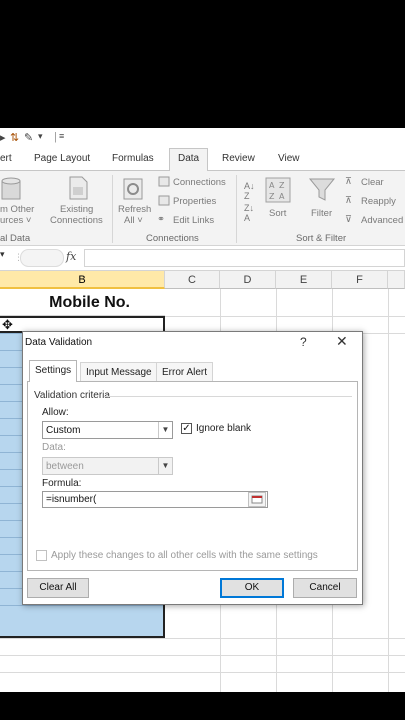 The width and height of the screenshot is (405, 720). Describe the element at coordinates (62, 483) in the screenshot. I see `formula-label: Formula:` at that location.